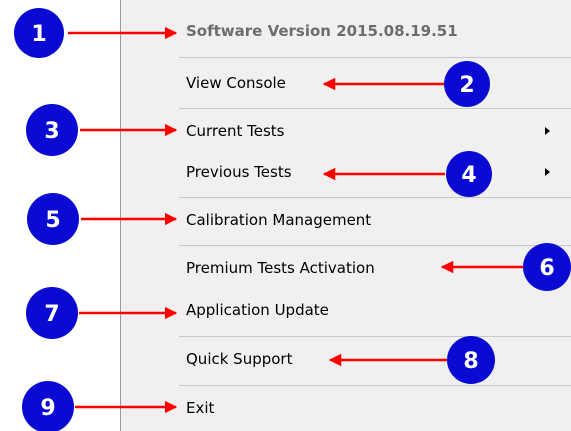 Image resolution: width=571 pixels, height=431 pixels. I want to click on callout-badge-6: 6, so click(547, 267).